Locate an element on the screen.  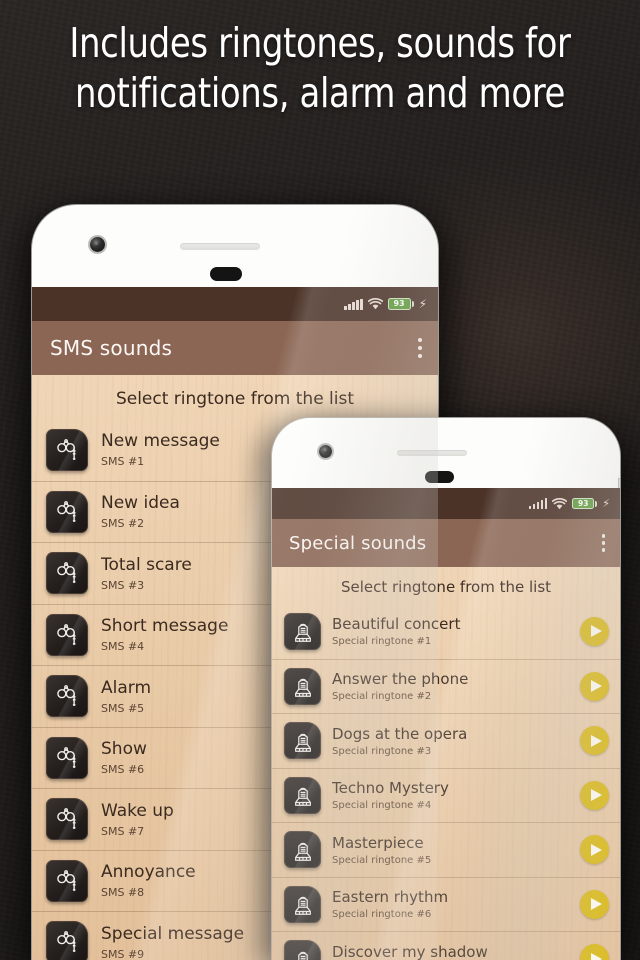
list-item-title: Answer the phone is located at coordinates (400, 679).